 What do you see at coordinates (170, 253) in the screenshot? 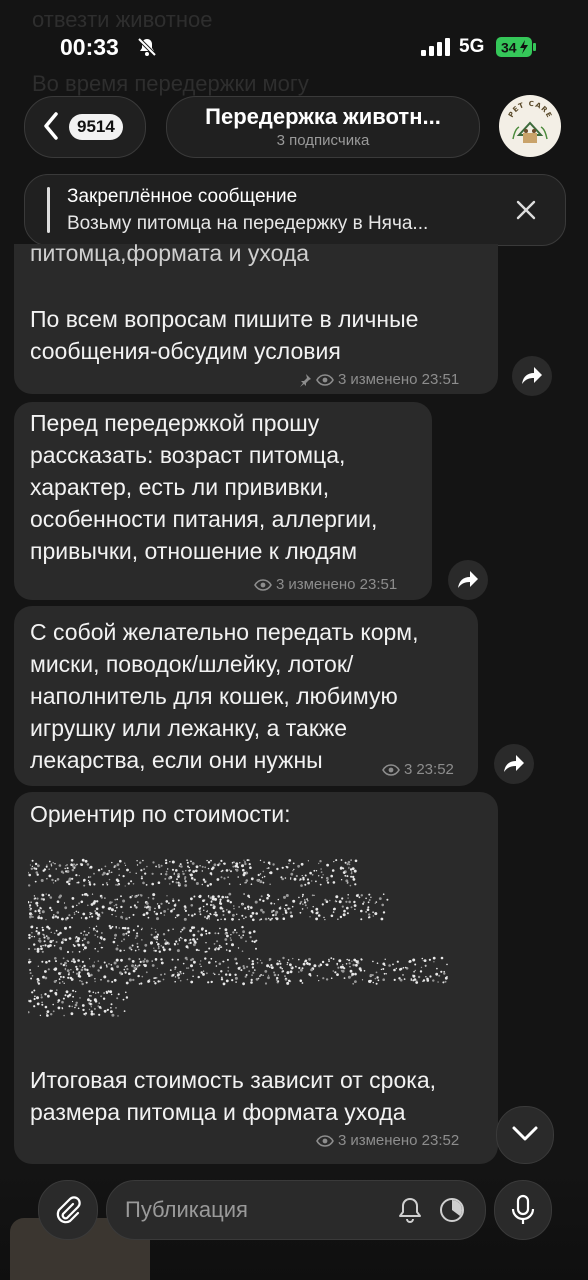
I see `message-partial-text: питомца,формата и ухода` at bounding box center [170, 253].